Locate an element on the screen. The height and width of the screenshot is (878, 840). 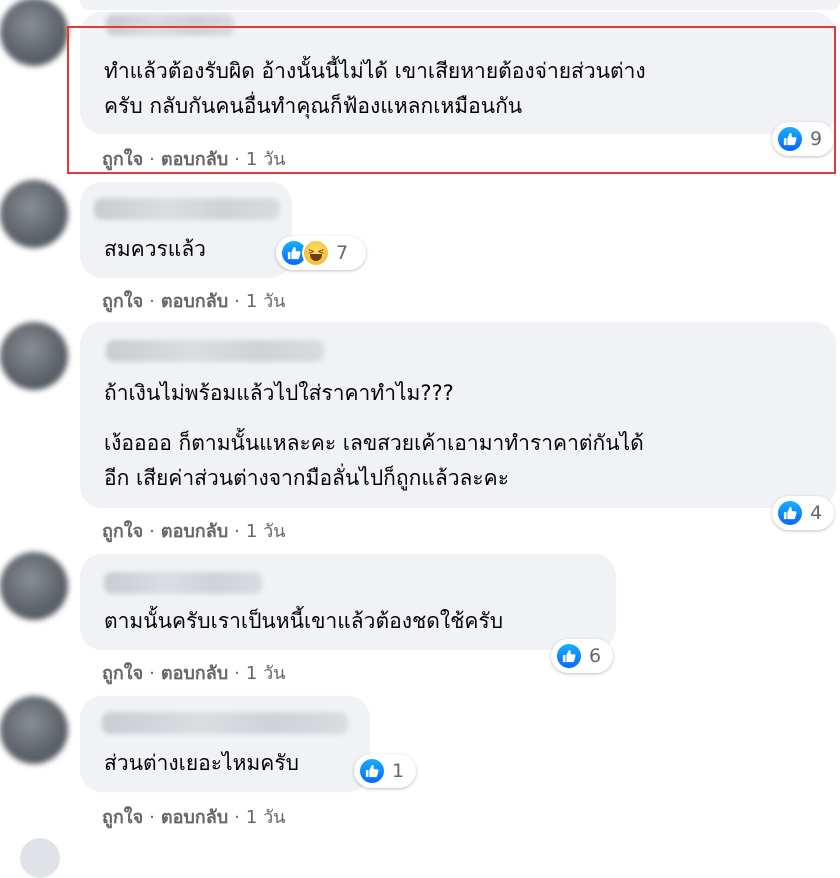
comment-line: ถ้าเงินไม่พร้อมแล้วไปใส่ราคาทำไม??? is located at coordinates (279, 393).